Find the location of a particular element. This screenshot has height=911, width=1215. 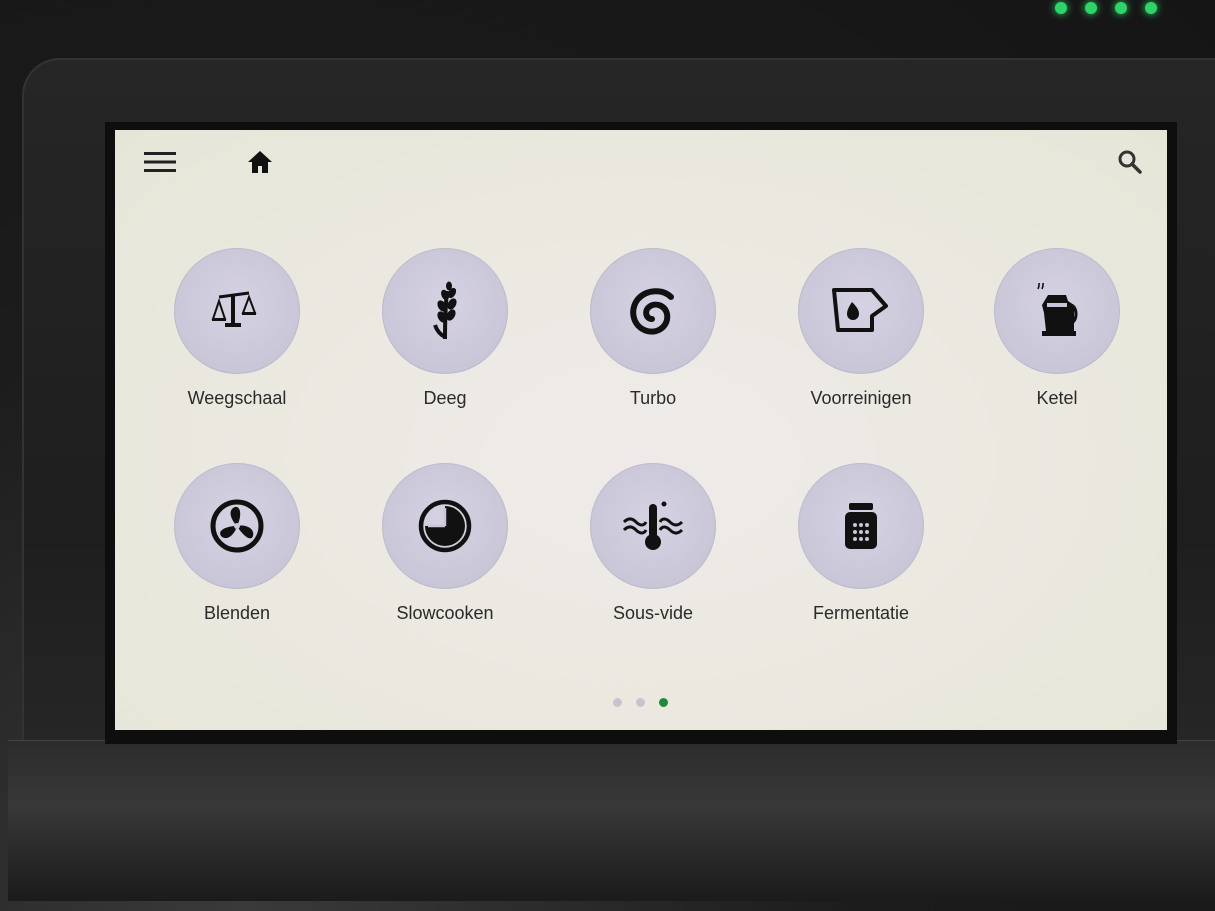

home-icon is located at coordinates (260, 162).